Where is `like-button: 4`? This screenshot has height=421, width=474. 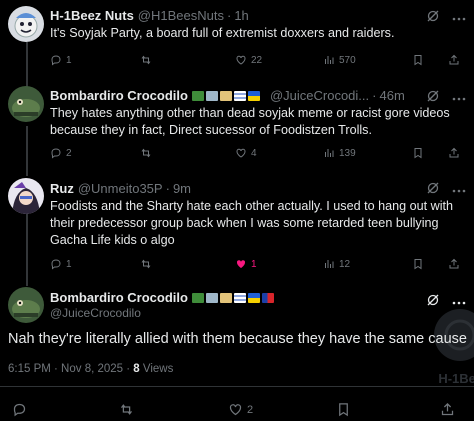 like-button: 4 is located at coordinates (246, 153).